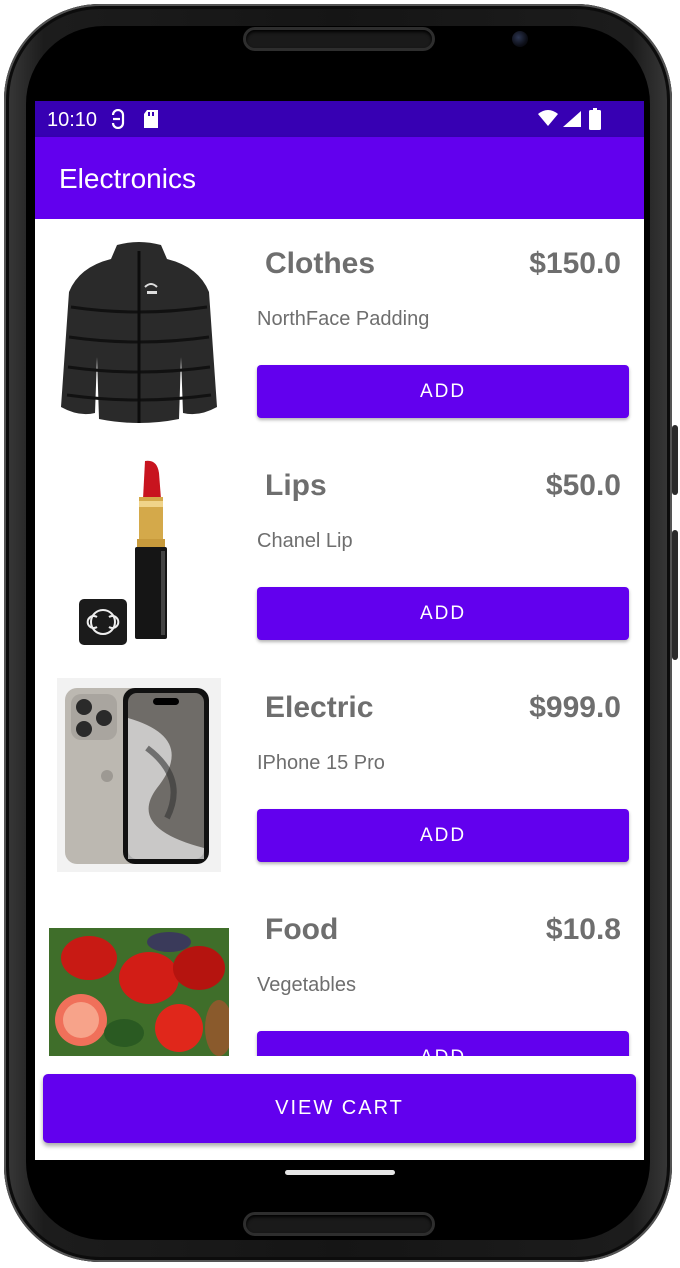 The image size is (680, 1268). Describe the element at coordinates (339, 1224) in the screenshot. I see `bottom-speaker` at that location.